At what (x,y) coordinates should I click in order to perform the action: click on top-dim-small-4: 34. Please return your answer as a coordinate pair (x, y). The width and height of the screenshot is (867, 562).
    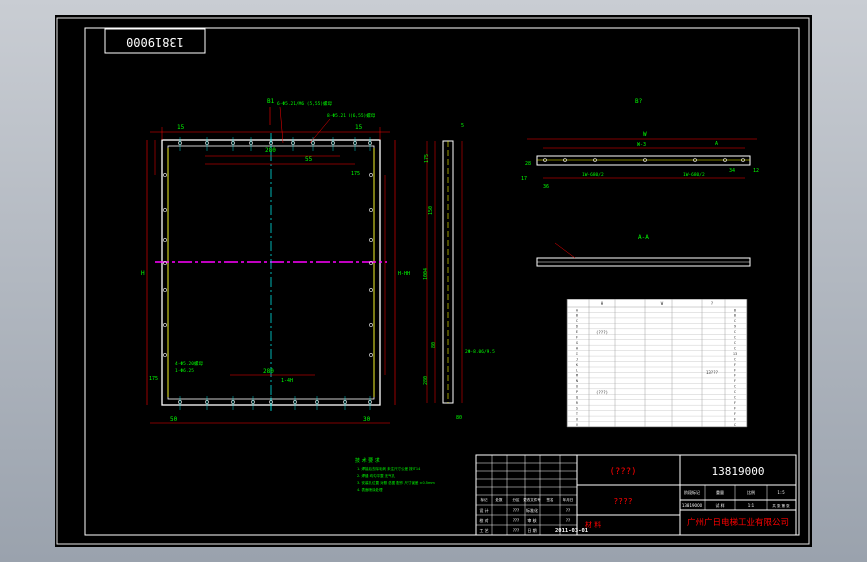
    Looking at the image, I should click on (732, 171).